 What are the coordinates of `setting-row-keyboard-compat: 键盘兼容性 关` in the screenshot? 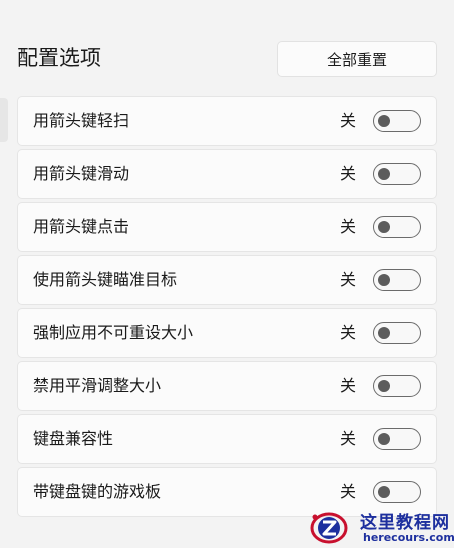 It's located at (227, 439).